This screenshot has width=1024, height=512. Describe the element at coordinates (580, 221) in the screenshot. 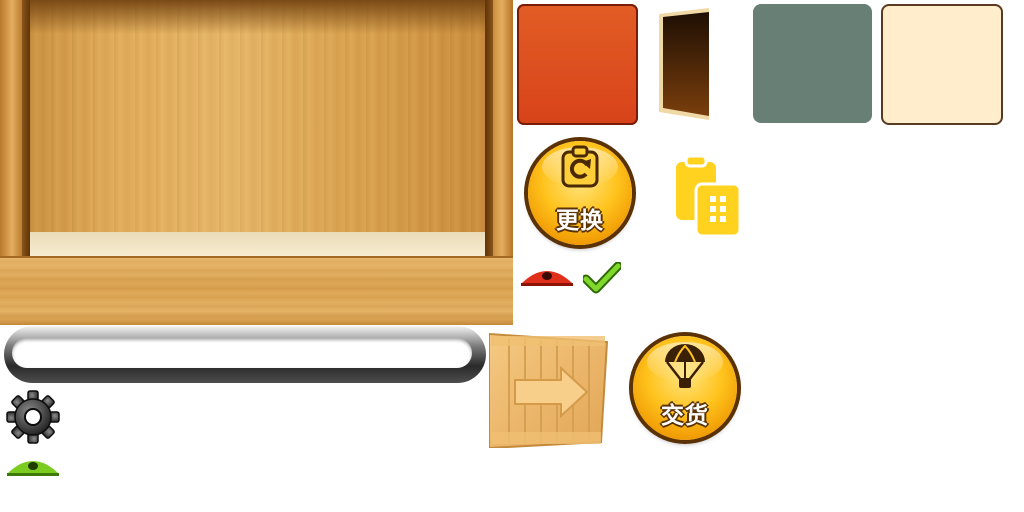

I see `change-button-label: 更换` at that location.